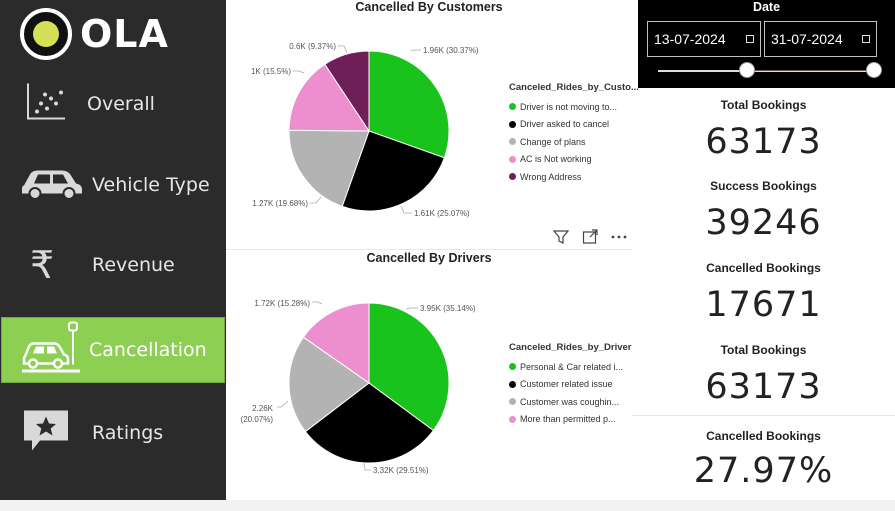 The width and height of the screenshot is (895, 511). Describe the element at coordinates (763, 142) in the screenshot. I see `kpi-value-total-bookings: 63173` at that location.